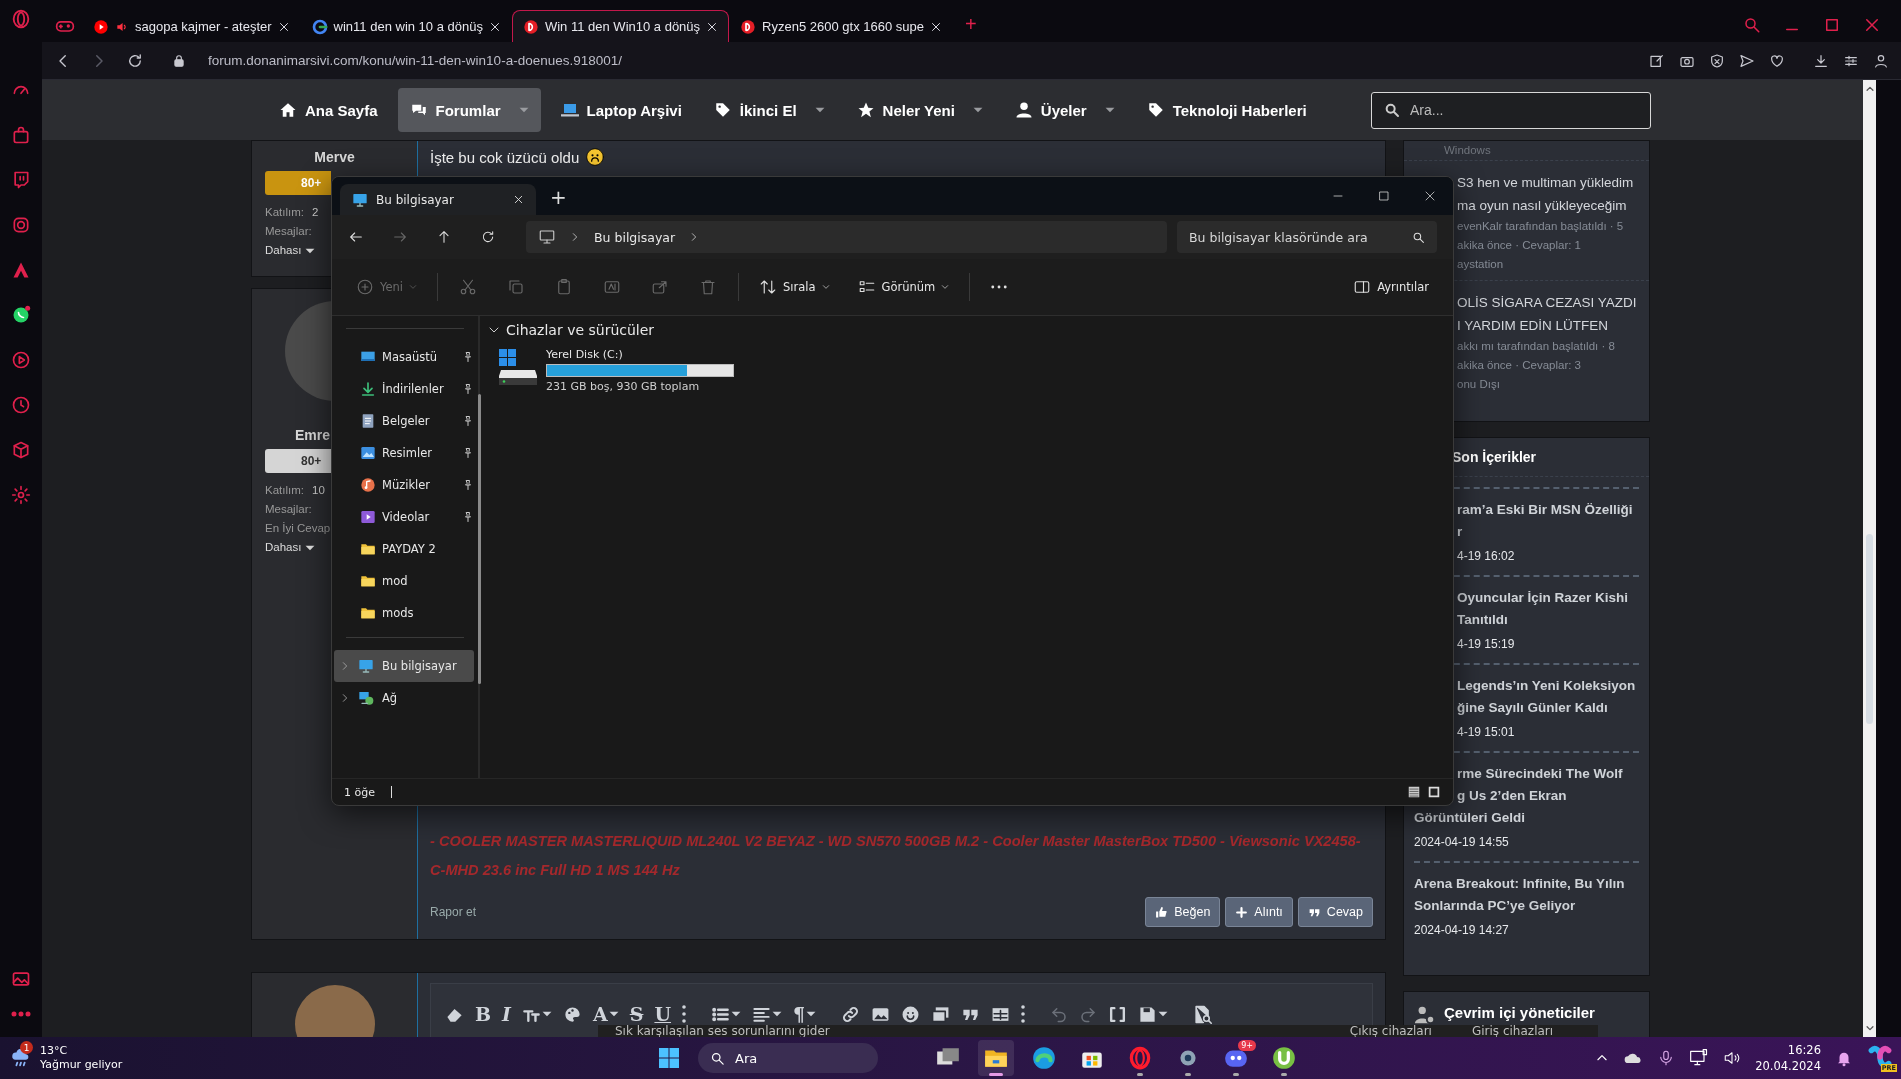 This screenshot has height=1079, width=1901. What do you see at coordinates (404, 581) in the screenshot?
I see `nav-pane-item: mod` at bounding box center [404, 581].